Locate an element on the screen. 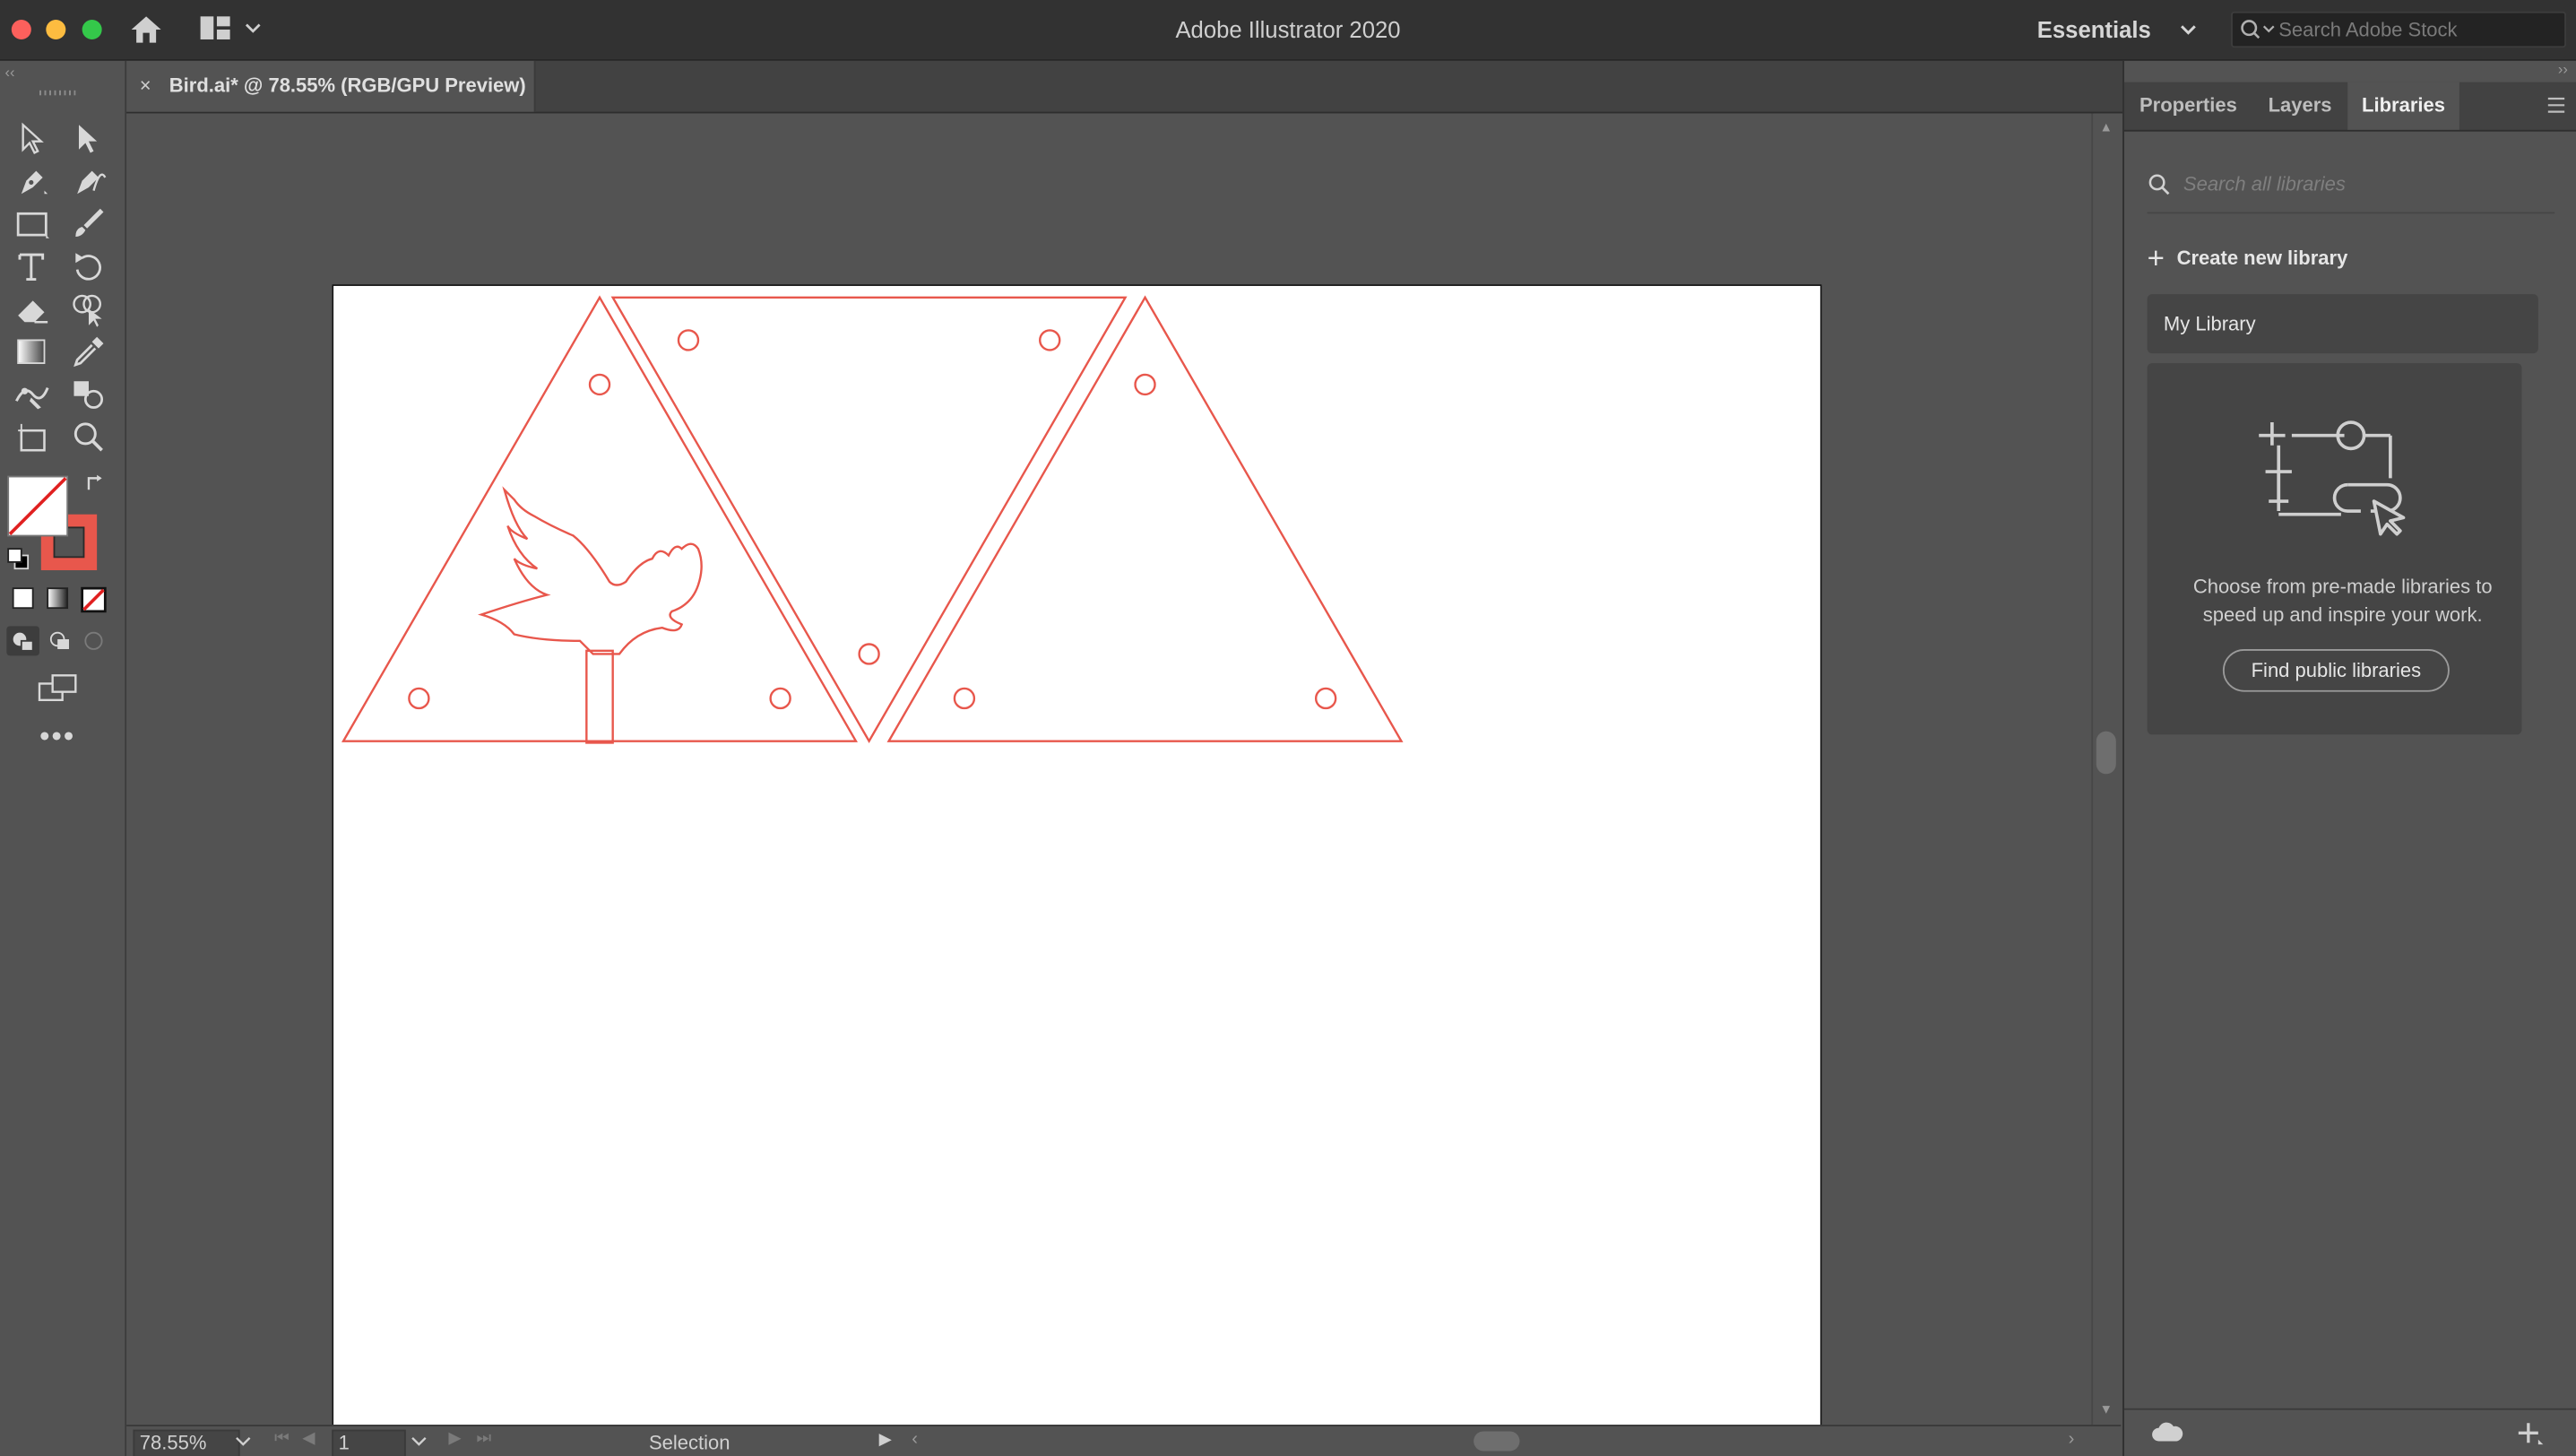 This screenshot has height=1456, width=2576. scroll-left-icon: ‹ is located at coordinates (915, 1440).